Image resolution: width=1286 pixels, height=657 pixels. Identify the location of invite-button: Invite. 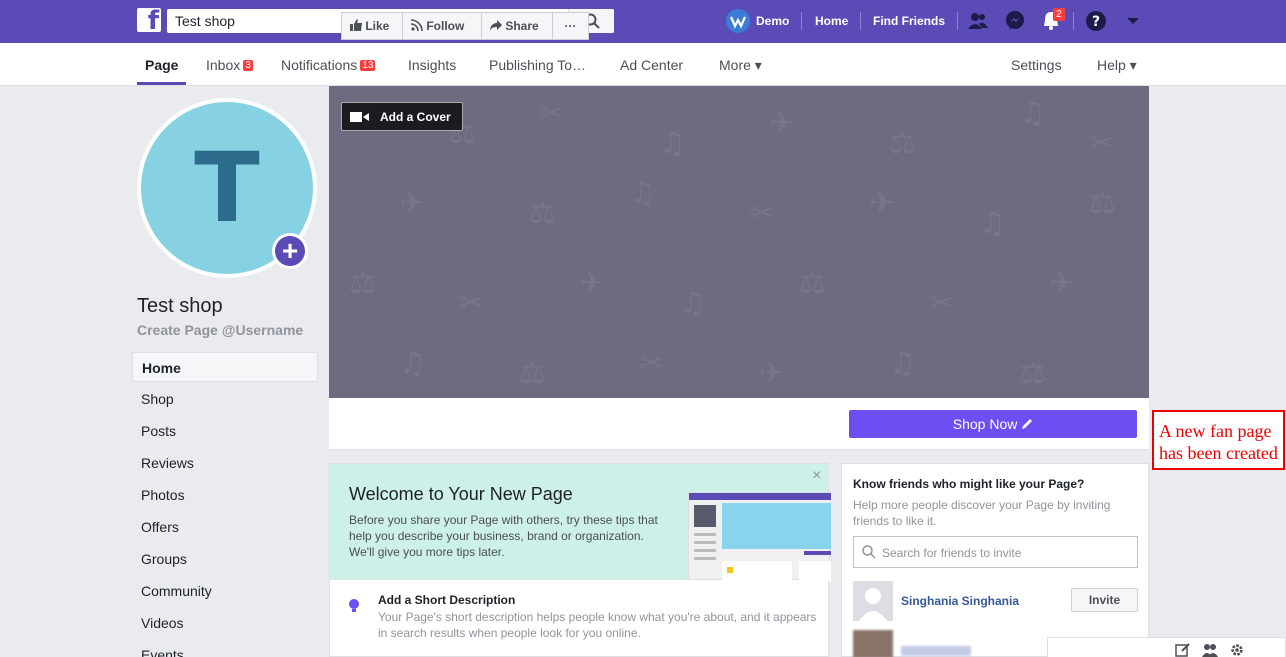
(1104, 600).